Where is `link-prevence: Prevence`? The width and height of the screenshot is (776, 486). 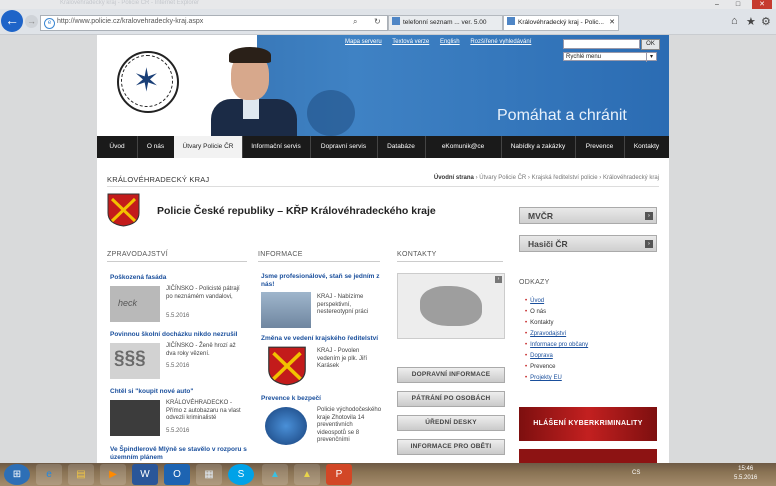 link-prevence: Prevence is located at coordinates (540, 367).